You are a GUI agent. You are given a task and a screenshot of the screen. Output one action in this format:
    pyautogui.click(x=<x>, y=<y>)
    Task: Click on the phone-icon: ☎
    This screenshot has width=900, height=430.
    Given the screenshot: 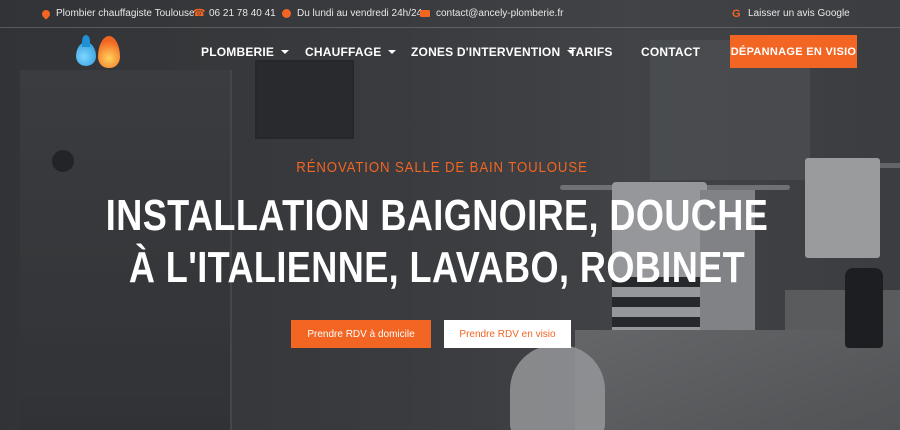 What is the action you would take?
    pyautogui.click(x=199, y=13)
    